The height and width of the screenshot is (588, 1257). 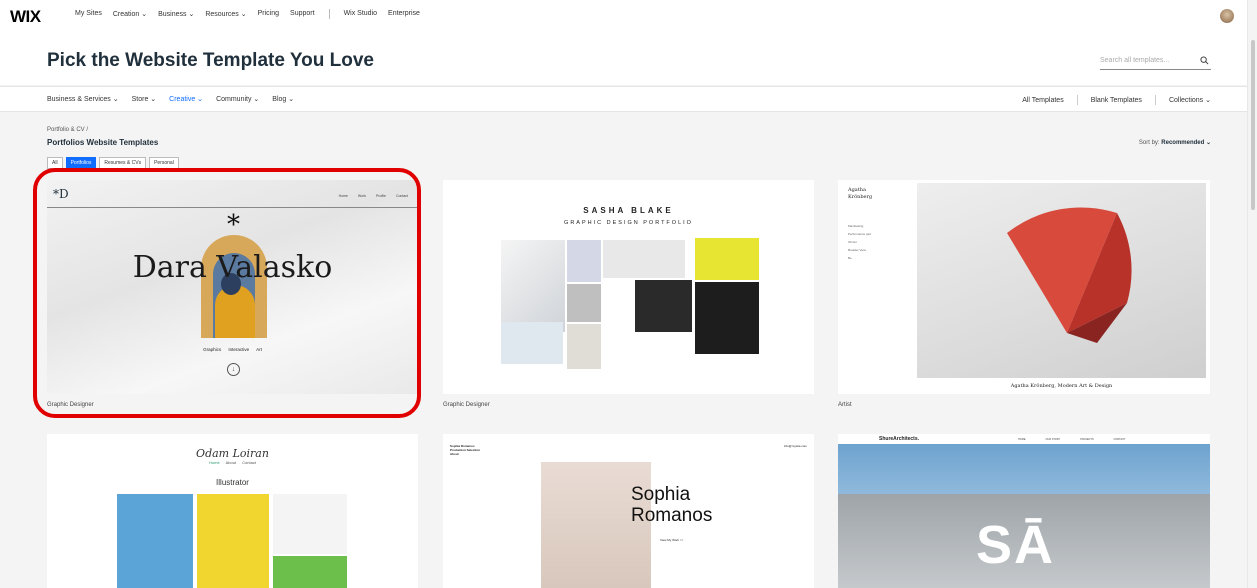 What do you see at coordinates (329, 14) in the screenshot?
I see `nav-divider` at bounding box center [329, 14].